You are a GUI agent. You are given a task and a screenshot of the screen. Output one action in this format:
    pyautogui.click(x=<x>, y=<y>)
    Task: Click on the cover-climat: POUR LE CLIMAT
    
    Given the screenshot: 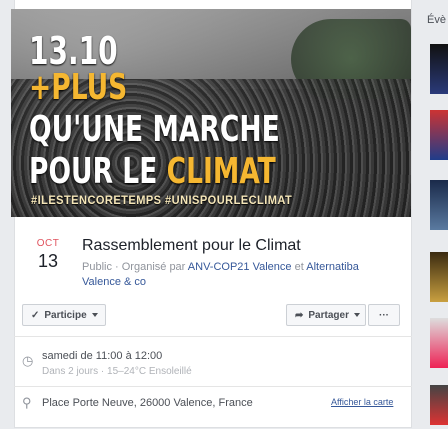 What is the action you would take?
    pyautogui.click(x=152, y=171)
    